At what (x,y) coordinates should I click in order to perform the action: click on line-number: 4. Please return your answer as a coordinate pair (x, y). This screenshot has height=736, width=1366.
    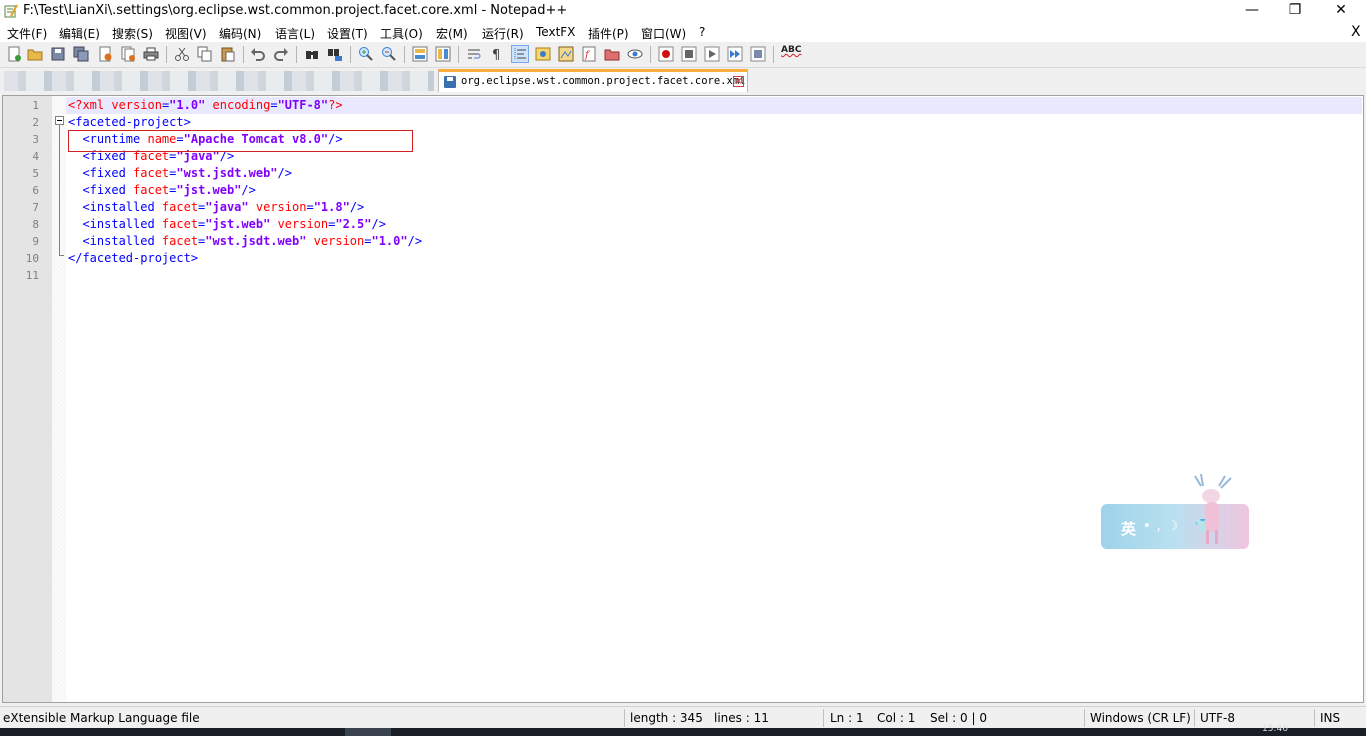
    Looking at the image, I should click on (35, 156).